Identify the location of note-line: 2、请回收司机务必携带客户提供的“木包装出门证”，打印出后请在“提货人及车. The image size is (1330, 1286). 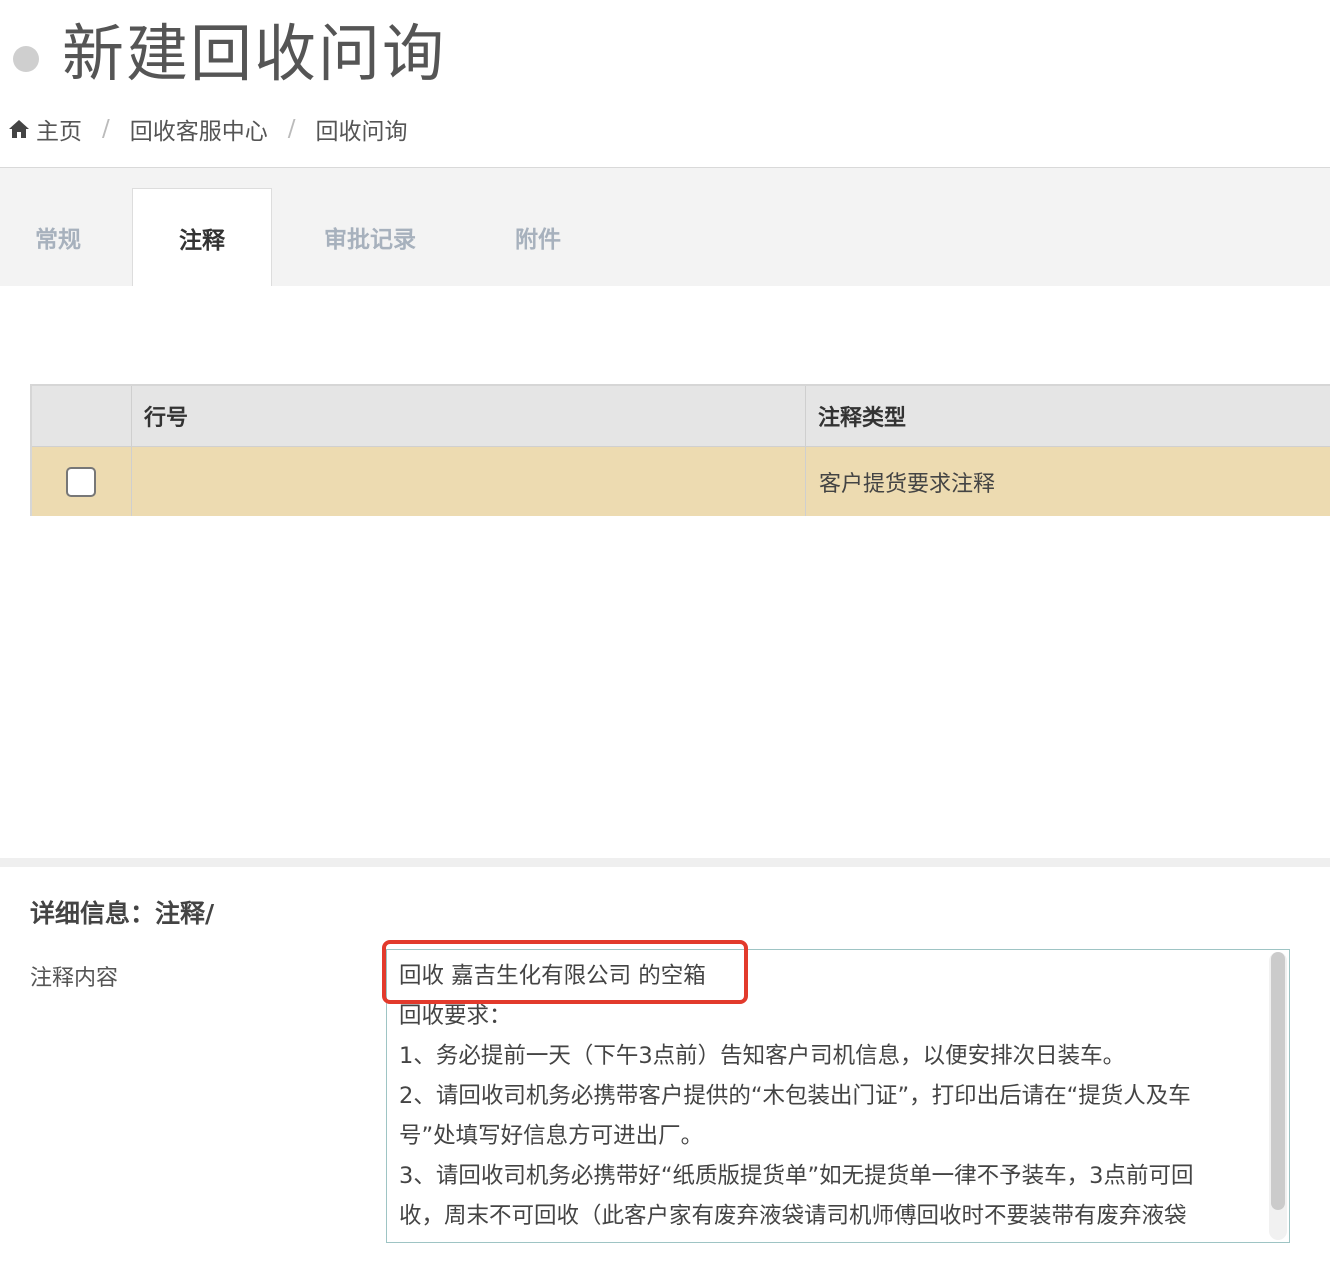
(795, 1096).